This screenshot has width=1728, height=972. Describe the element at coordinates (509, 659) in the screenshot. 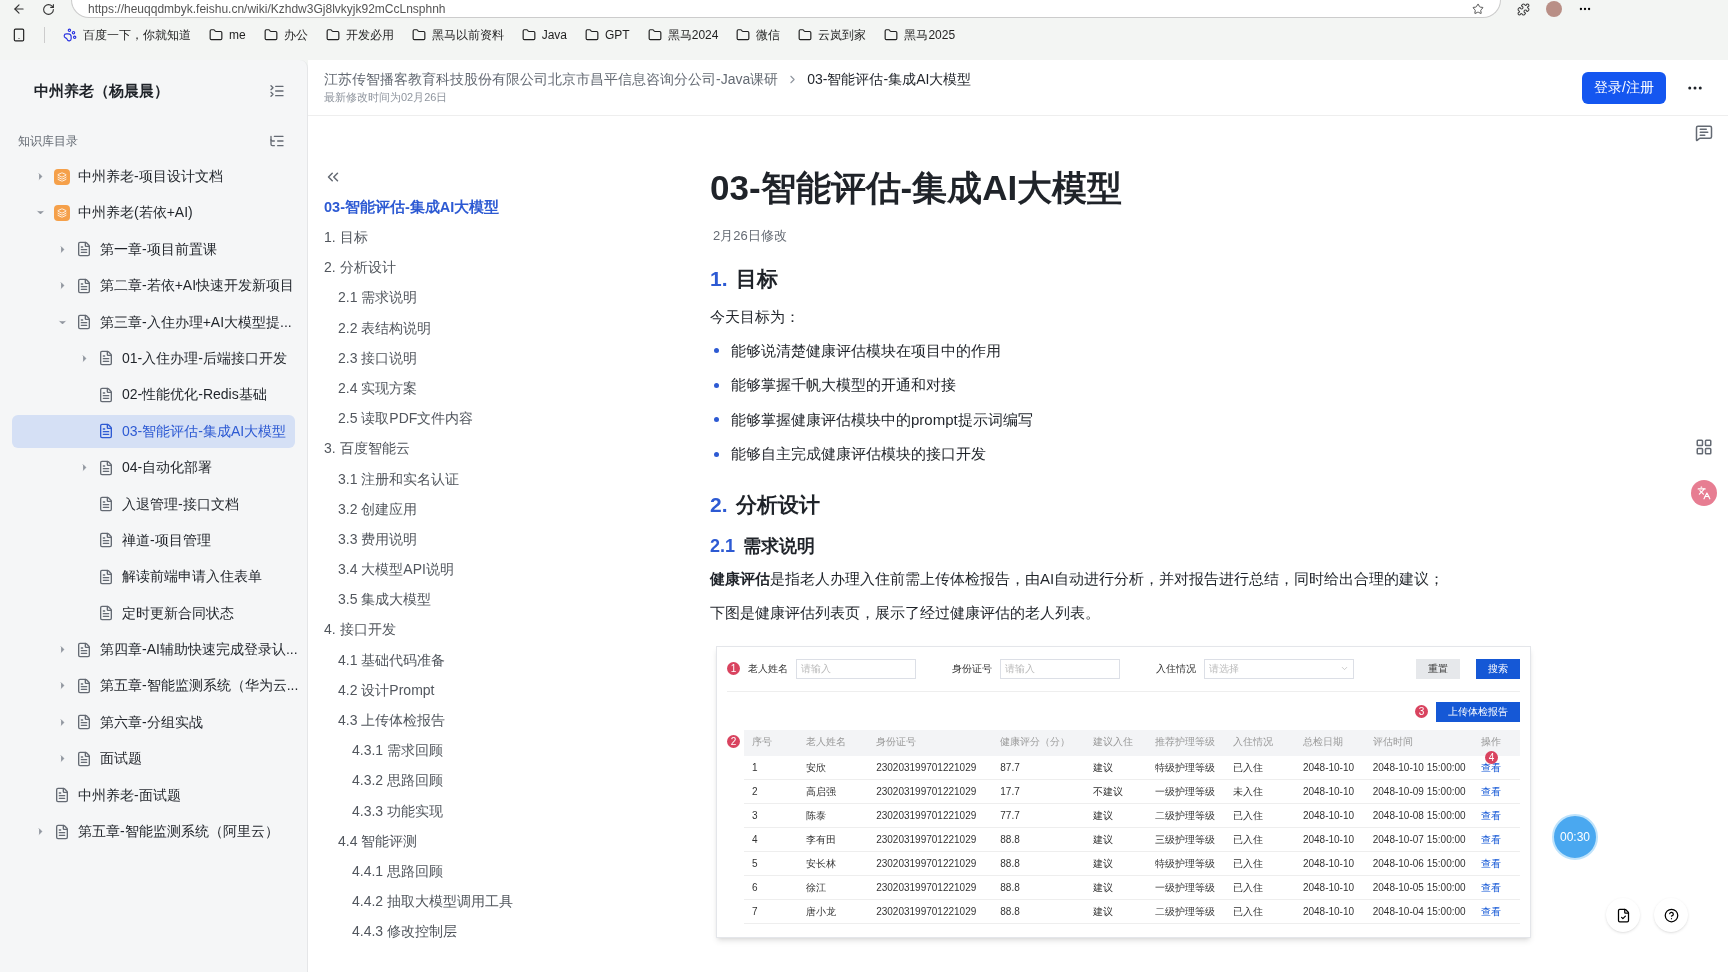

I see `toc-link: 4.1 基础代码准备` at that location.